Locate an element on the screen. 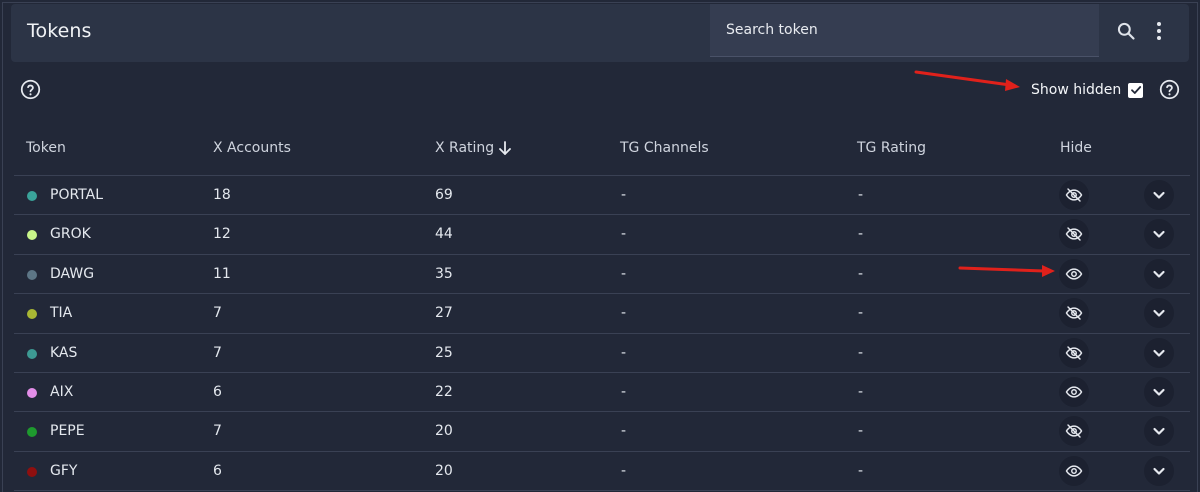  table-row: GROK 12 44 - - is located at coordinates (602, 235).